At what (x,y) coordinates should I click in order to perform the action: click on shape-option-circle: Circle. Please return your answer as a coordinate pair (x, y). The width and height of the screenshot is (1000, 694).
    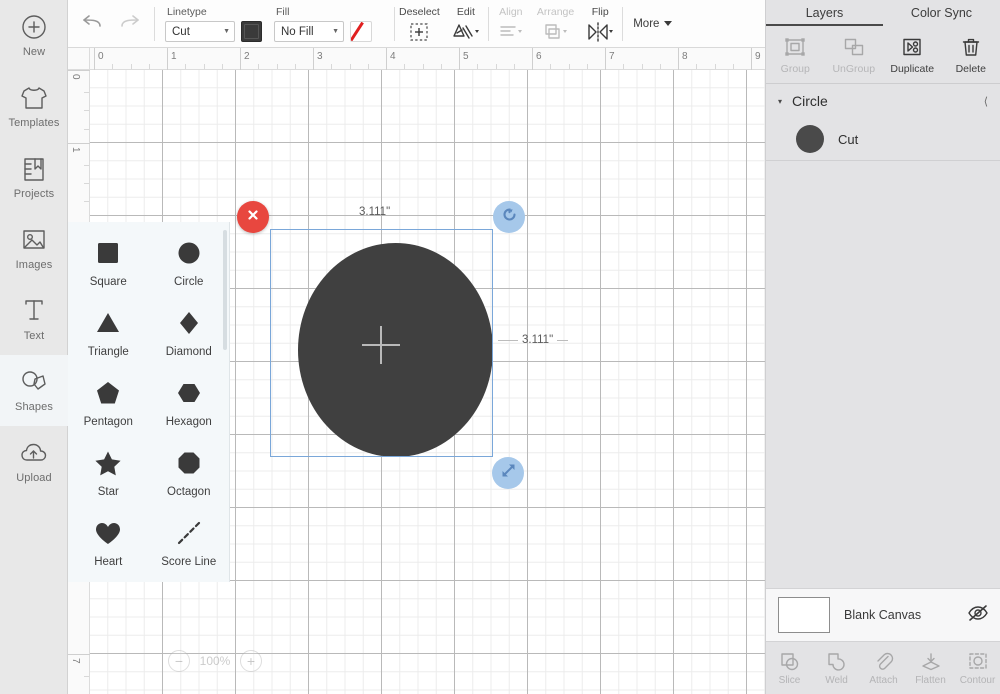
    Looking at the image, I should click on (189, 264).